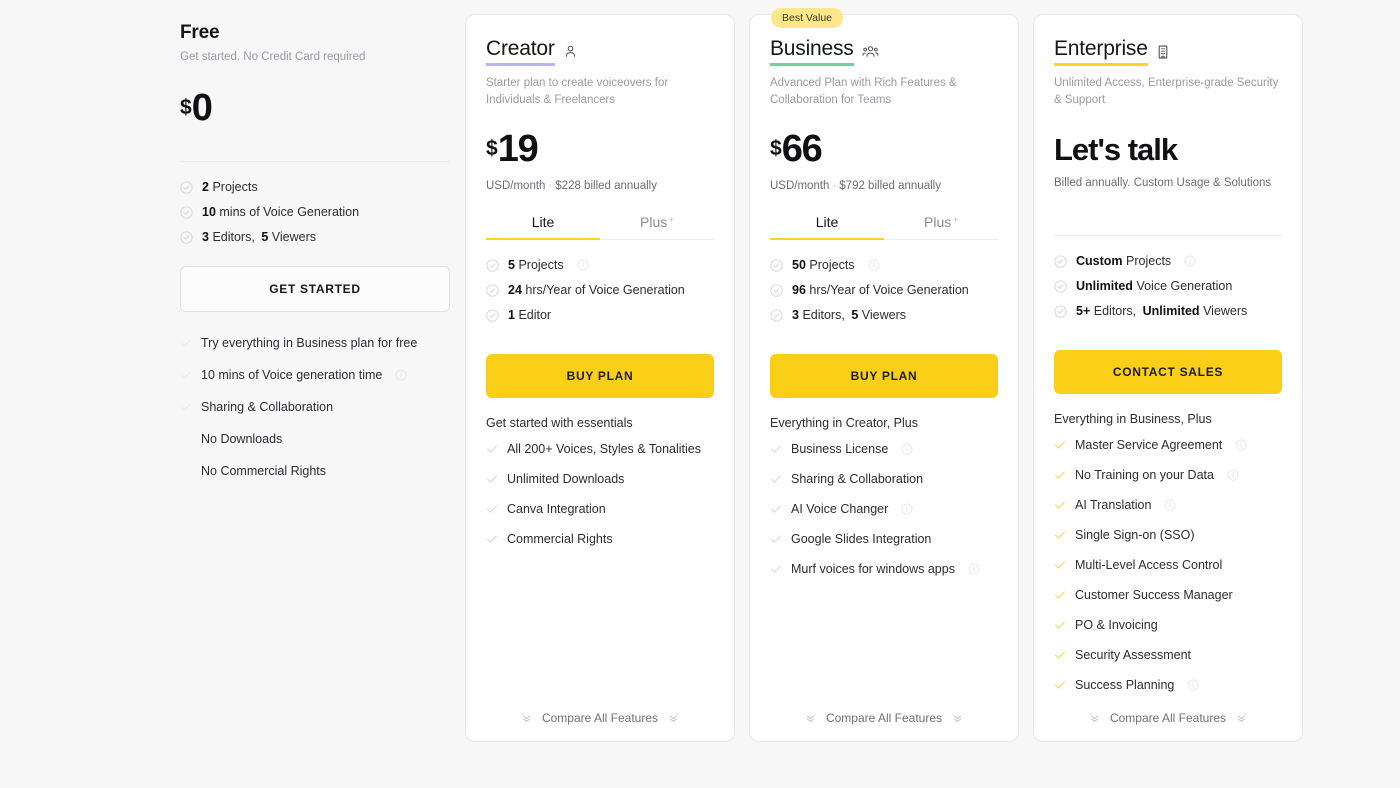 This screenshot has width=1400, height=788. I want to click on spec-label: hrs/Year of Voice Generation, so click(605, 290).